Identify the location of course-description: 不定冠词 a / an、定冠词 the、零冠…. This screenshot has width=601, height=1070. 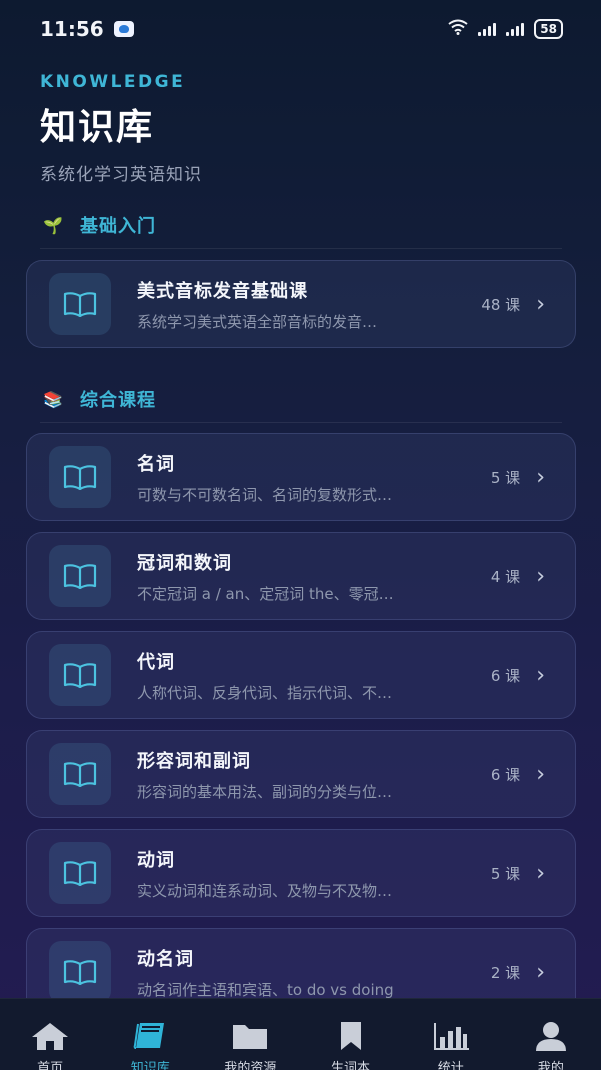
(265, 593).